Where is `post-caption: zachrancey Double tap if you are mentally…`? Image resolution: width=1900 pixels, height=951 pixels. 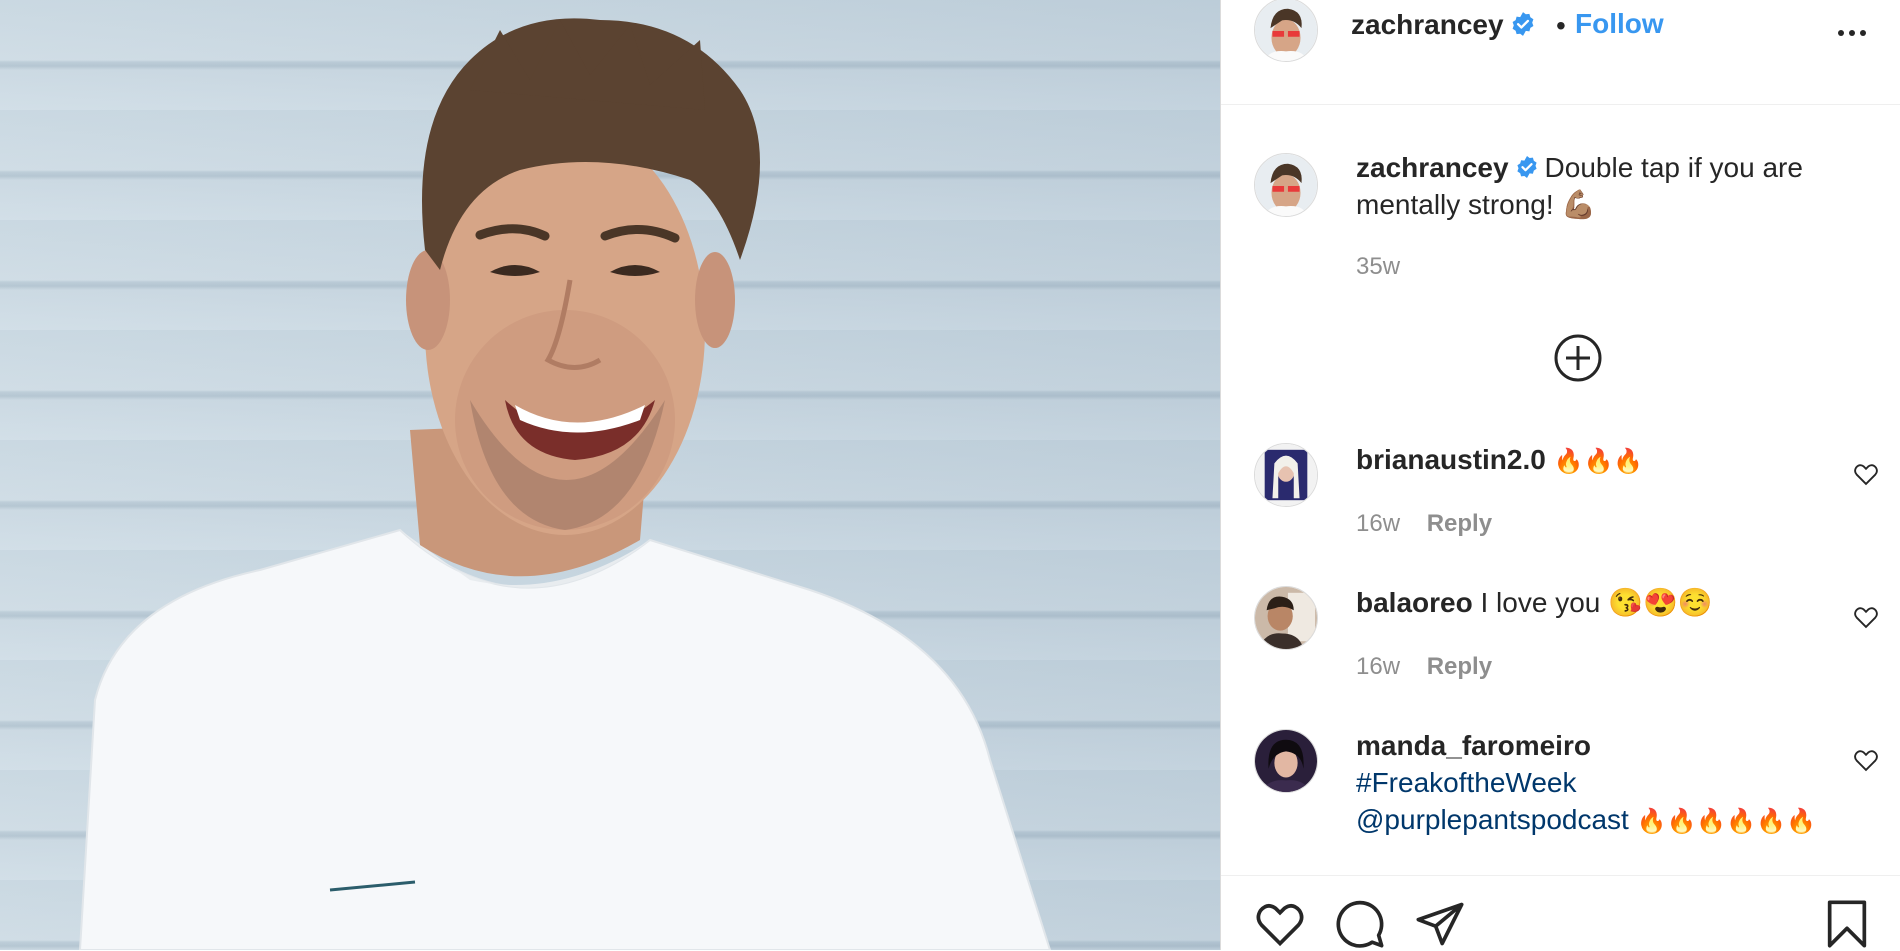 post-caption: zachrancey Double tap if you are mentally… is located at coordinates (1606, 186).